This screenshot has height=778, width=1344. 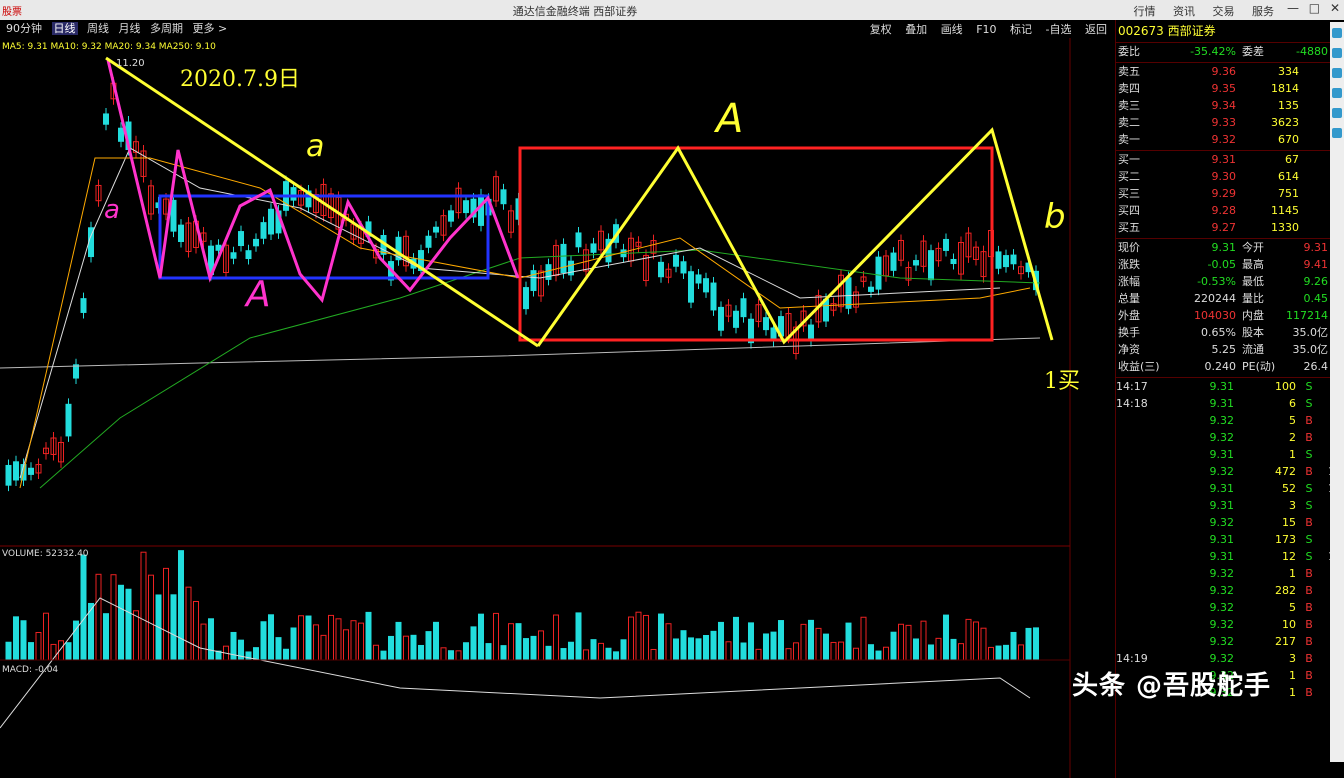 What do you see at coordinates (1288, 139) in the screenshot?
I see `ask-volume: 670` at bounding box center [1288, 139].